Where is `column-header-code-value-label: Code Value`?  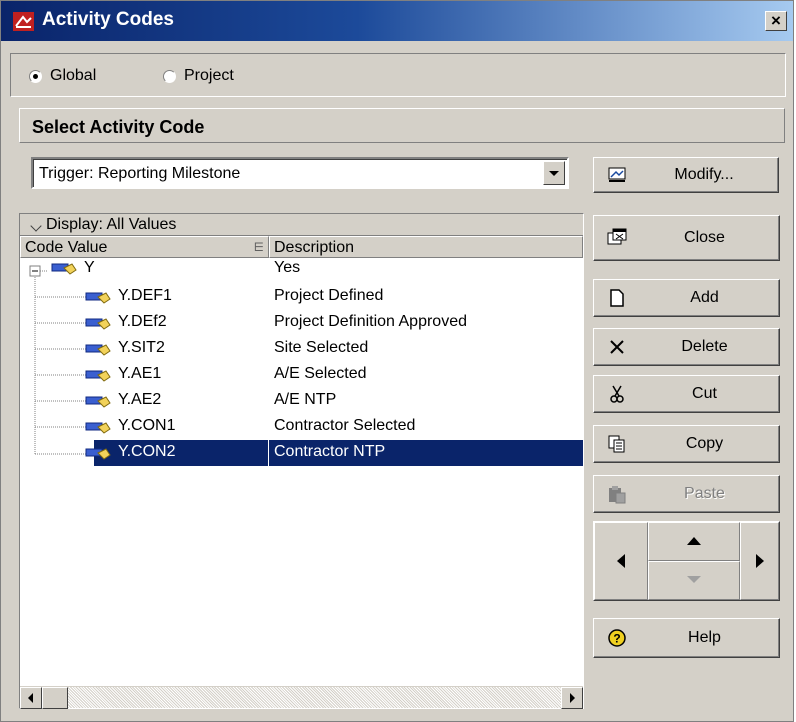
column-header-code-value-label: Code Value is located at coordinates (66, 247).